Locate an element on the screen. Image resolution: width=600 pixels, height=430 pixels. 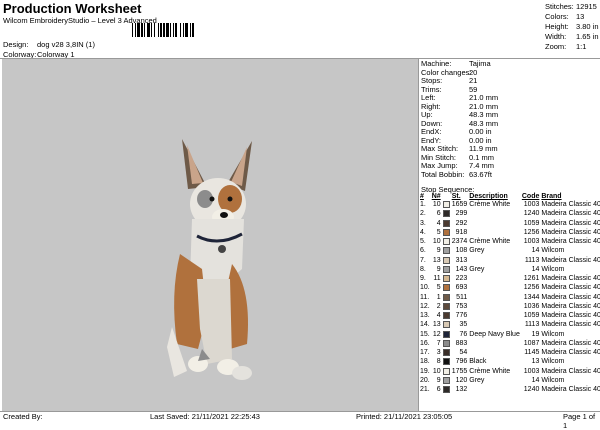
table-row: 11. 1 511 1344 Madeira Classic 40 is located at coordinates (509, 298).